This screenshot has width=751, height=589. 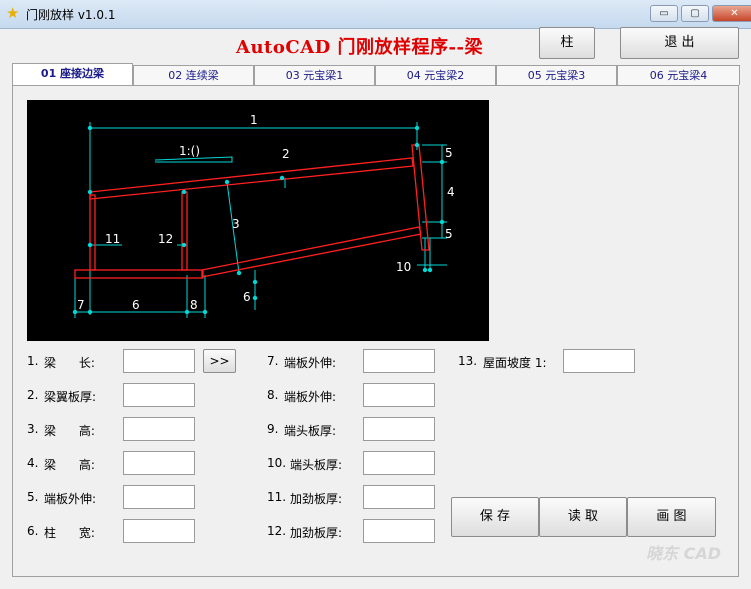 I want to click on field-11-label: 加劲板厚:, so click(x=316, y=499).